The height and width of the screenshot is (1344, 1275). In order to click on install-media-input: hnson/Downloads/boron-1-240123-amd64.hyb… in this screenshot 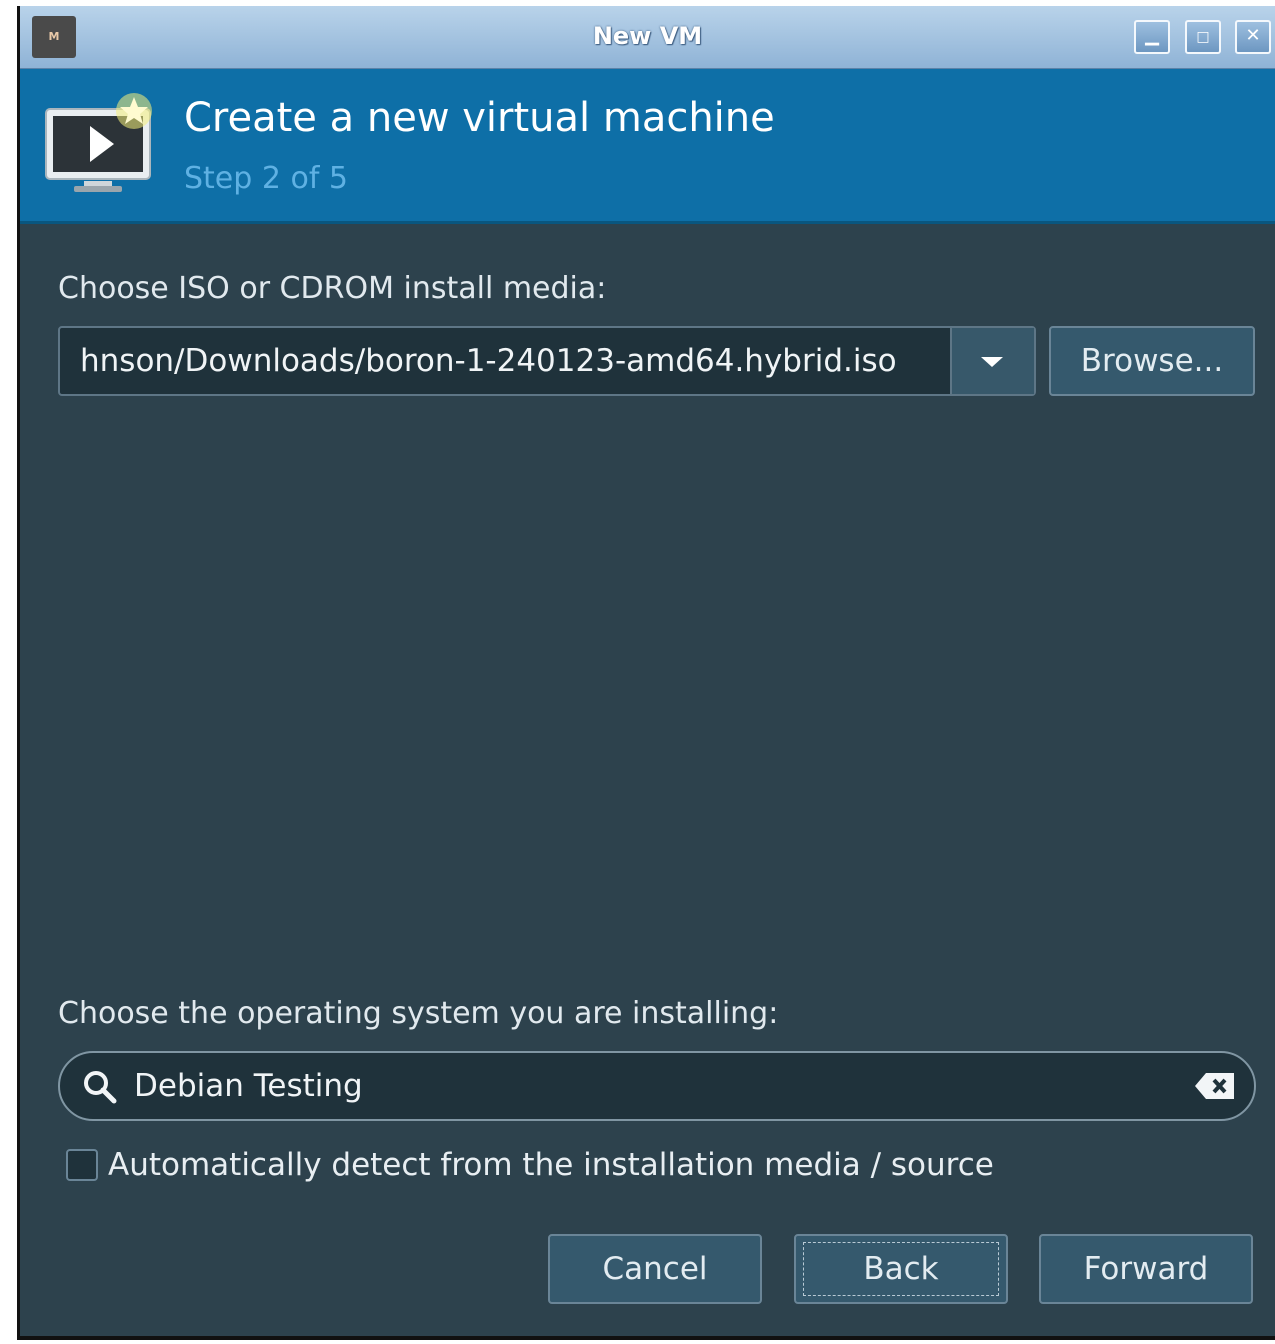, I will do `click(506, 361)`.